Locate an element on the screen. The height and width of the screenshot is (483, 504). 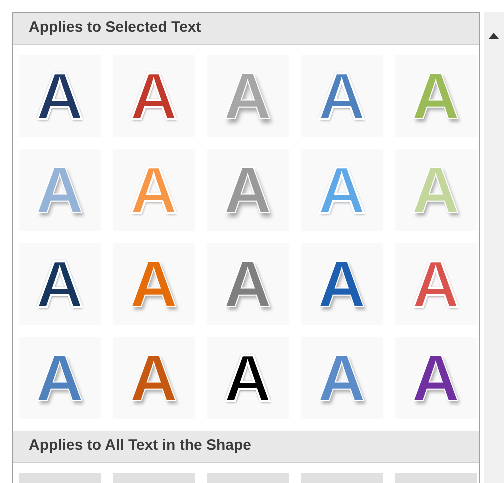
up-arrow-icon is located at coordinates (494, 36).